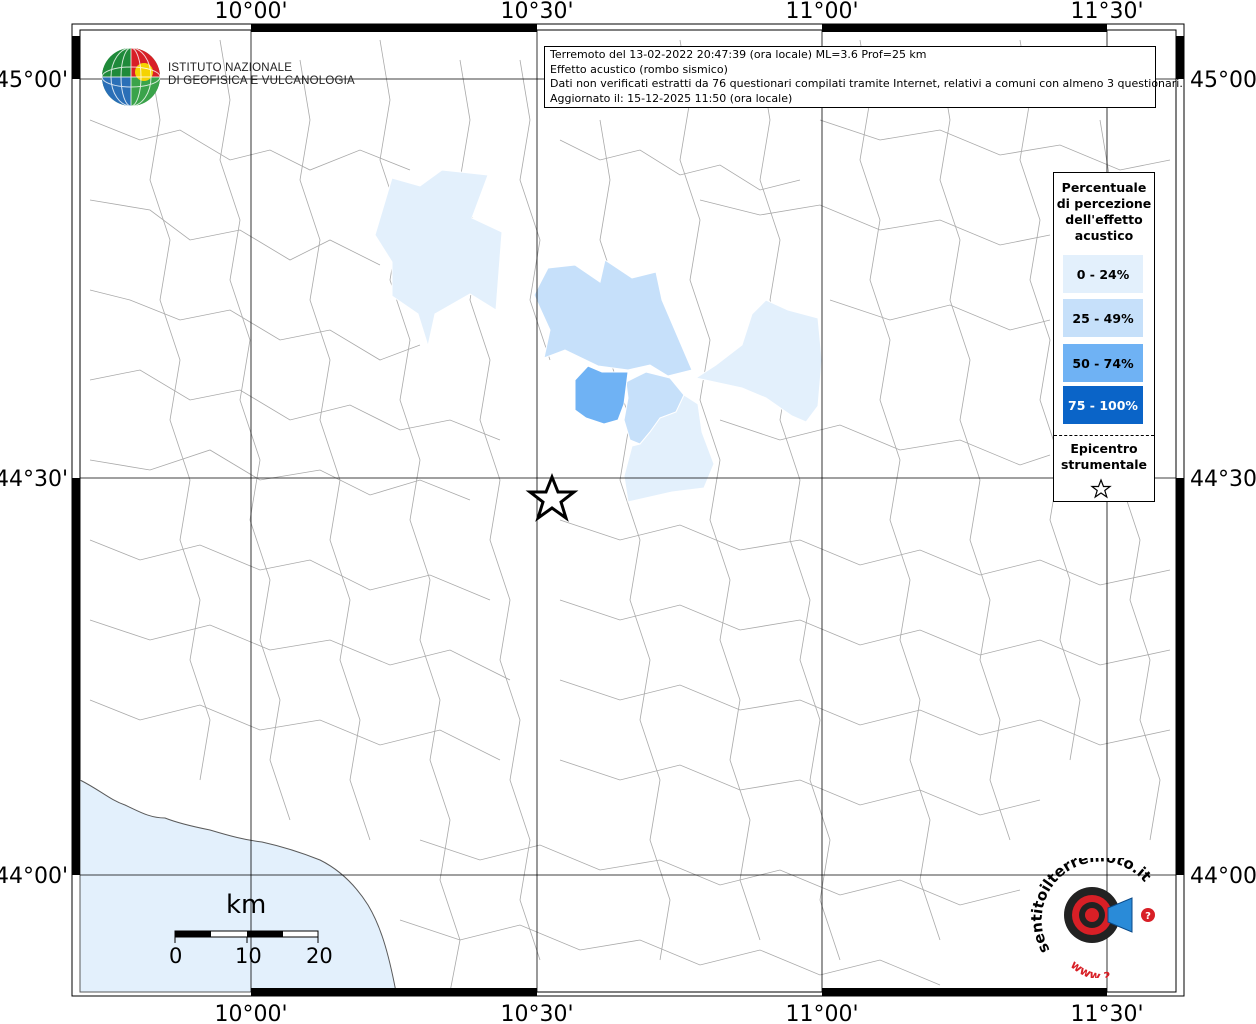 The image size is (1256, 1024). Describe the element at coordinates (1223, 479) in the screenshot. I see `right-tick-label: 44°30'` at that location.